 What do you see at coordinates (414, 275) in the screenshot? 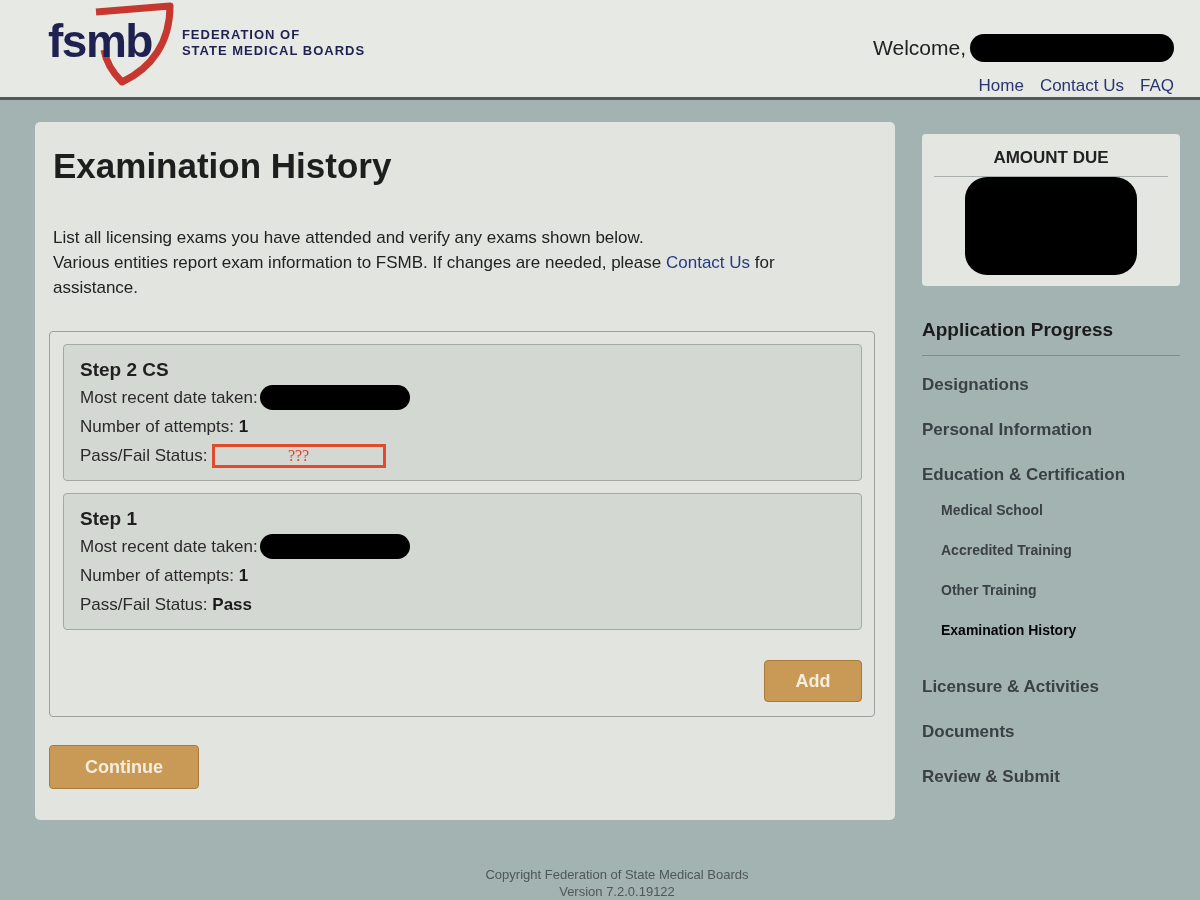
I see `intro-text: Various entities report exam information to FSMB. If changes are needed, please Contact Us for assistance.` at bounding box center [414, 275].